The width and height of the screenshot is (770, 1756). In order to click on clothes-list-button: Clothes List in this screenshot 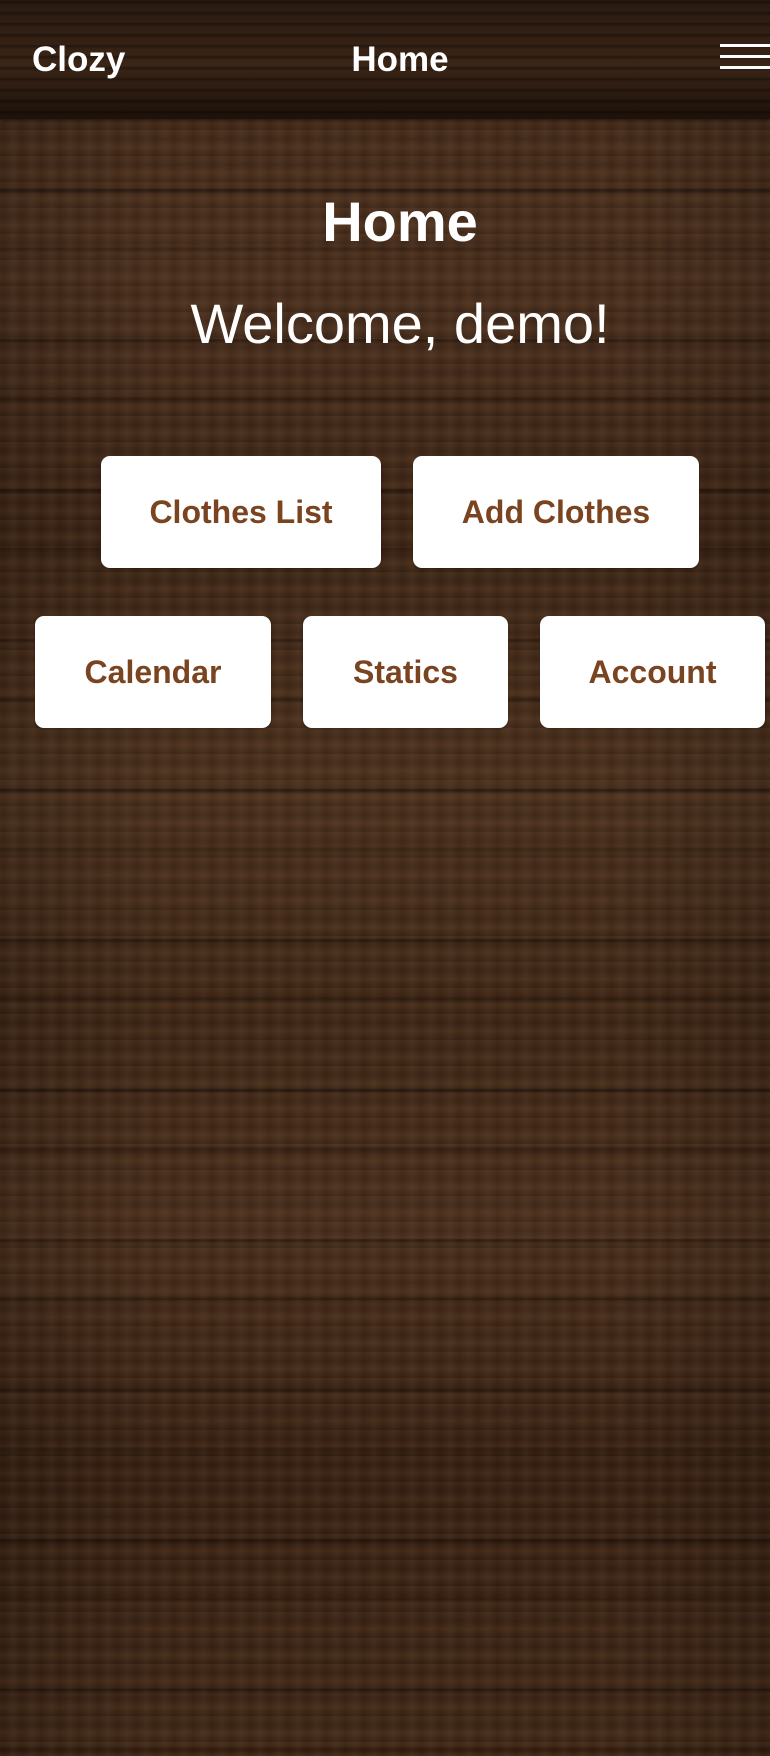, I will do `click(241, 512)`.